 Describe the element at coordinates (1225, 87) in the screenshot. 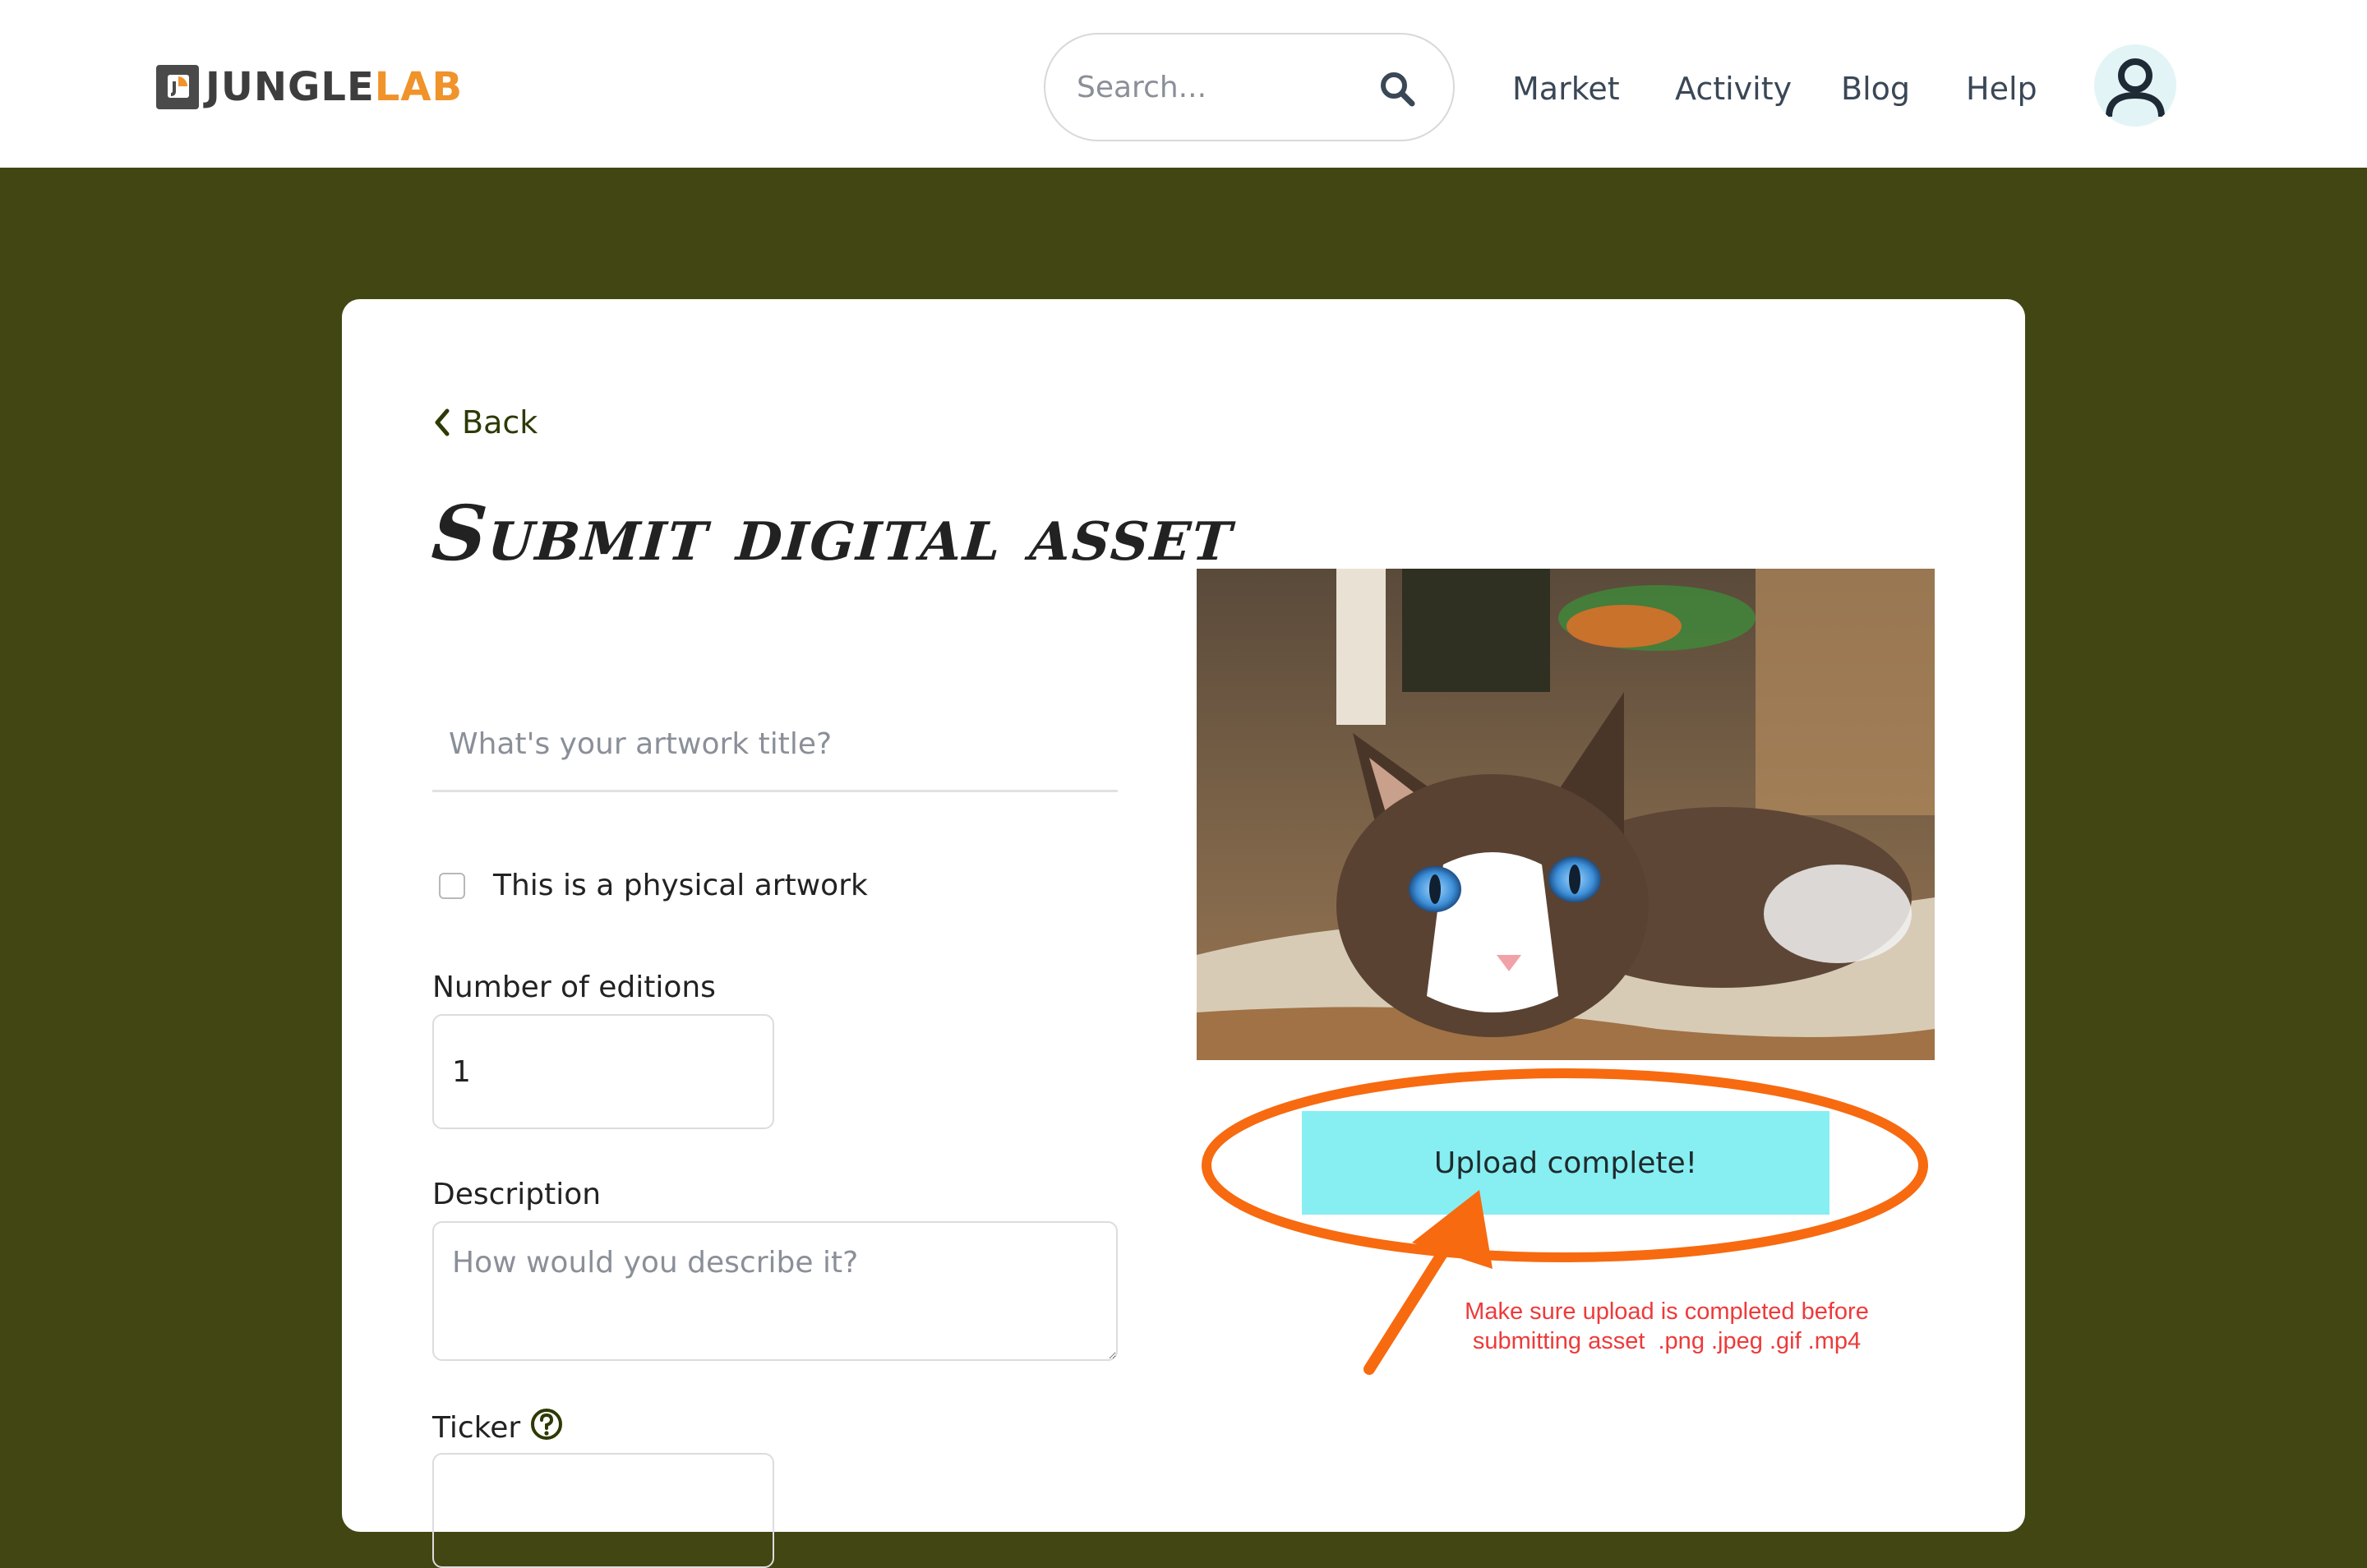

I see `search-input` at that location.